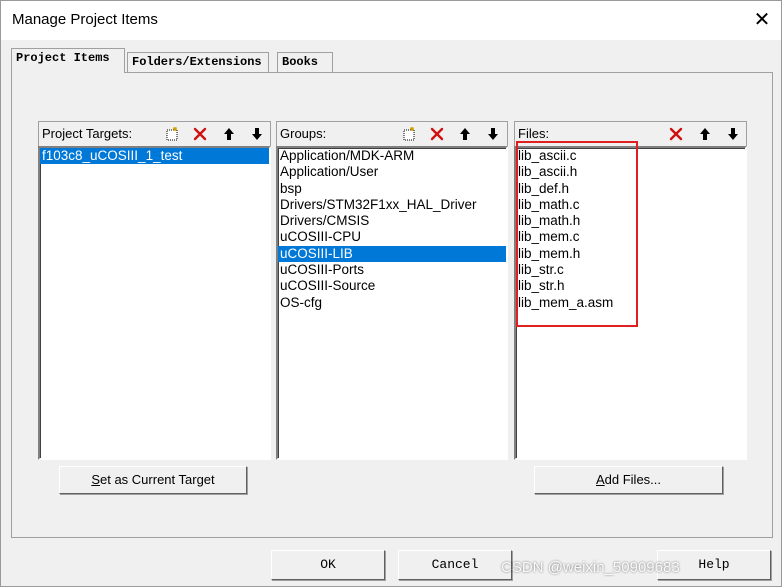 Image resolution: width=782 pixels, height=587 pixels. Describe the element at coordinates (391, 20) in the screenshot. I see `title-bar: Manage Project Items ✕` at that location.